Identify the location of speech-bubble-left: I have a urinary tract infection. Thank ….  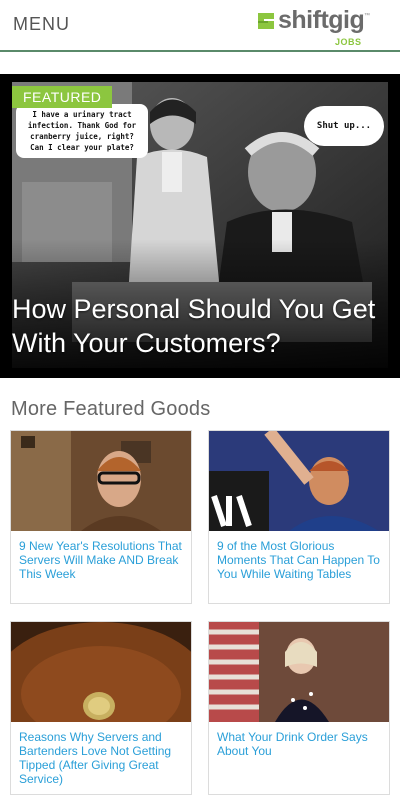
(82, 131).